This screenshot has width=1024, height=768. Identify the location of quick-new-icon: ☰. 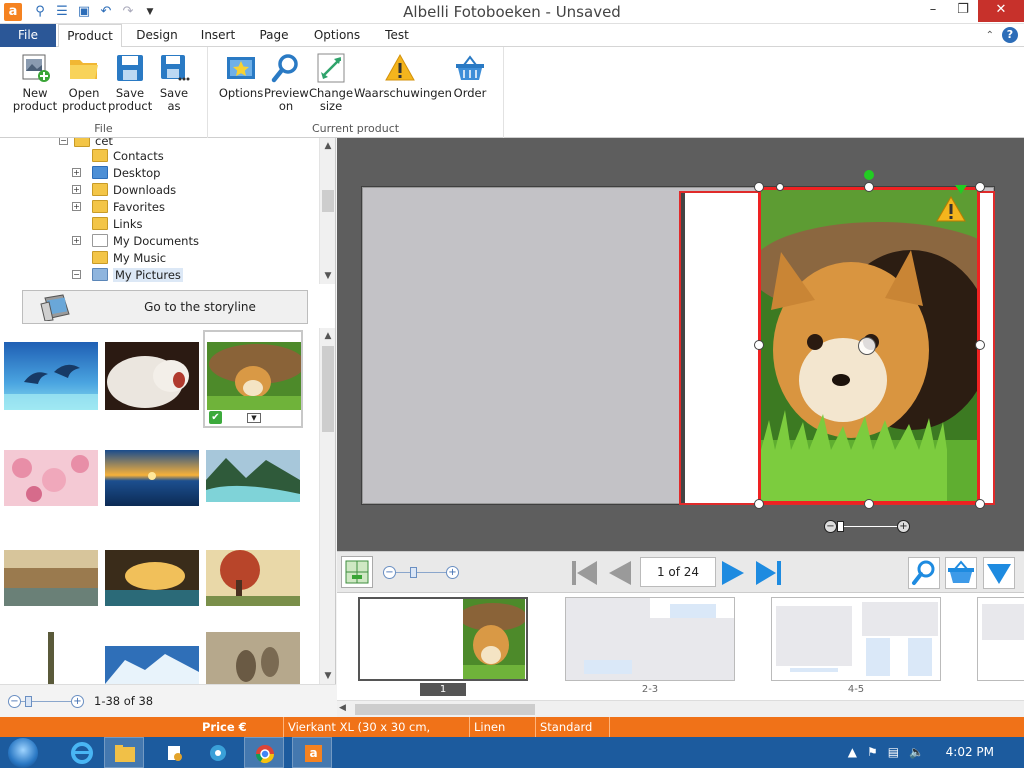
(62, 12).